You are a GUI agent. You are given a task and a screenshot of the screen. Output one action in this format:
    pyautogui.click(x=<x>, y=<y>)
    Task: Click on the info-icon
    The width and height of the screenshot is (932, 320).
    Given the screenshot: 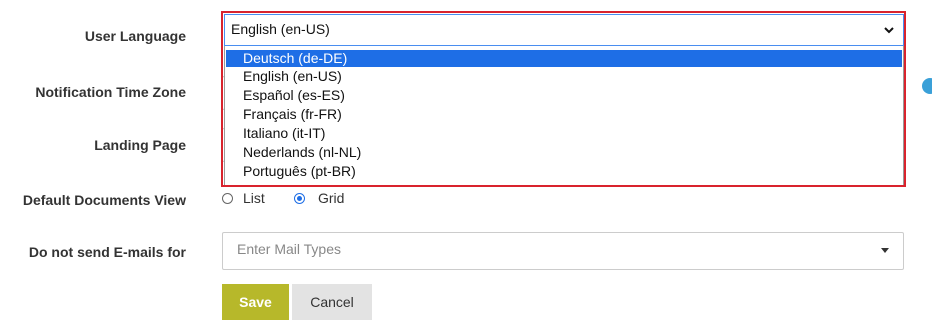 What is the action you would take?
    pyautogui.click(x=927, y=86)
    